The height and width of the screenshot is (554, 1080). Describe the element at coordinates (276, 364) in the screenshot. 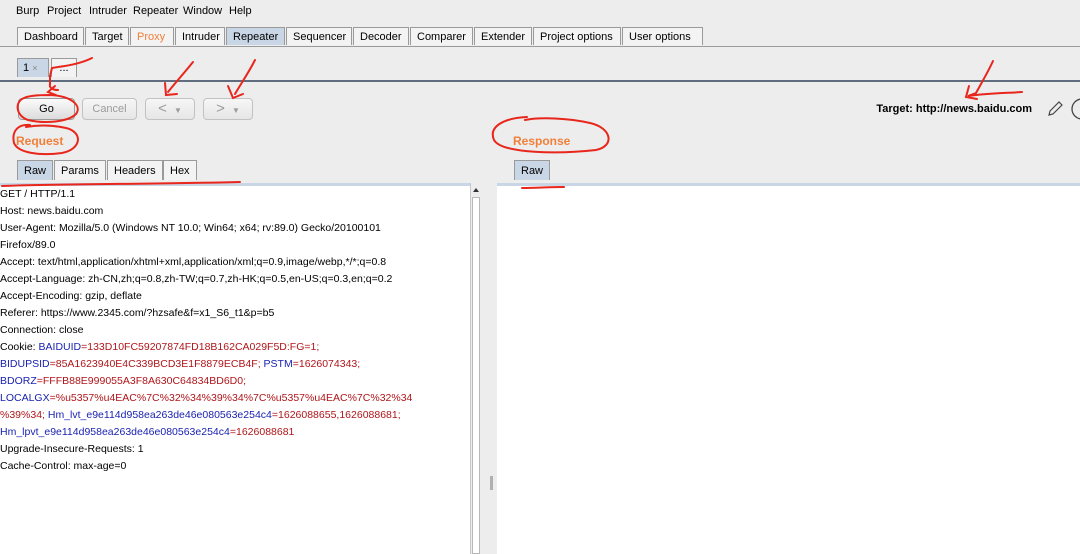

I see `cookie-key: PSTM` at that location.